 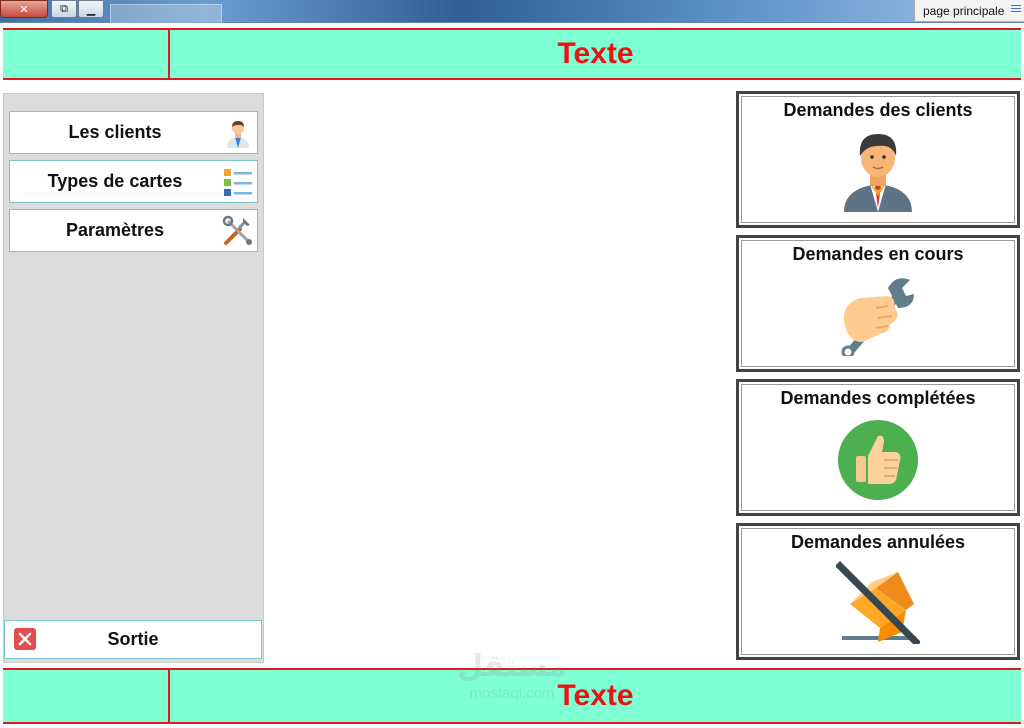 I want to click on sidebar-item-card-types: Types de cartes, so click(x=133, y=181).